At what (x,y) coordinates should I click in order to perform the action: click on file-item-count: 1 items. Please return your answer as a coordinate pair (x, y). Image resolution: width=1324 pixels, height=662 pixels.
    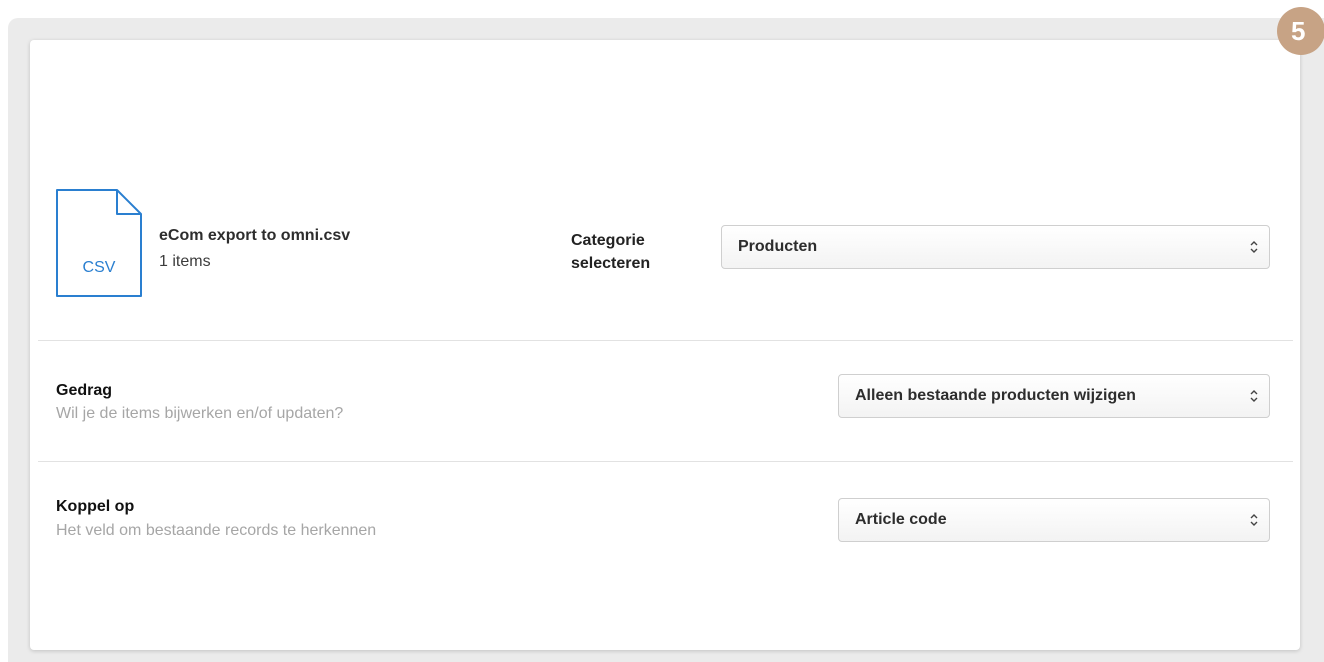
    Looking at the image, I should click on (185, 261).